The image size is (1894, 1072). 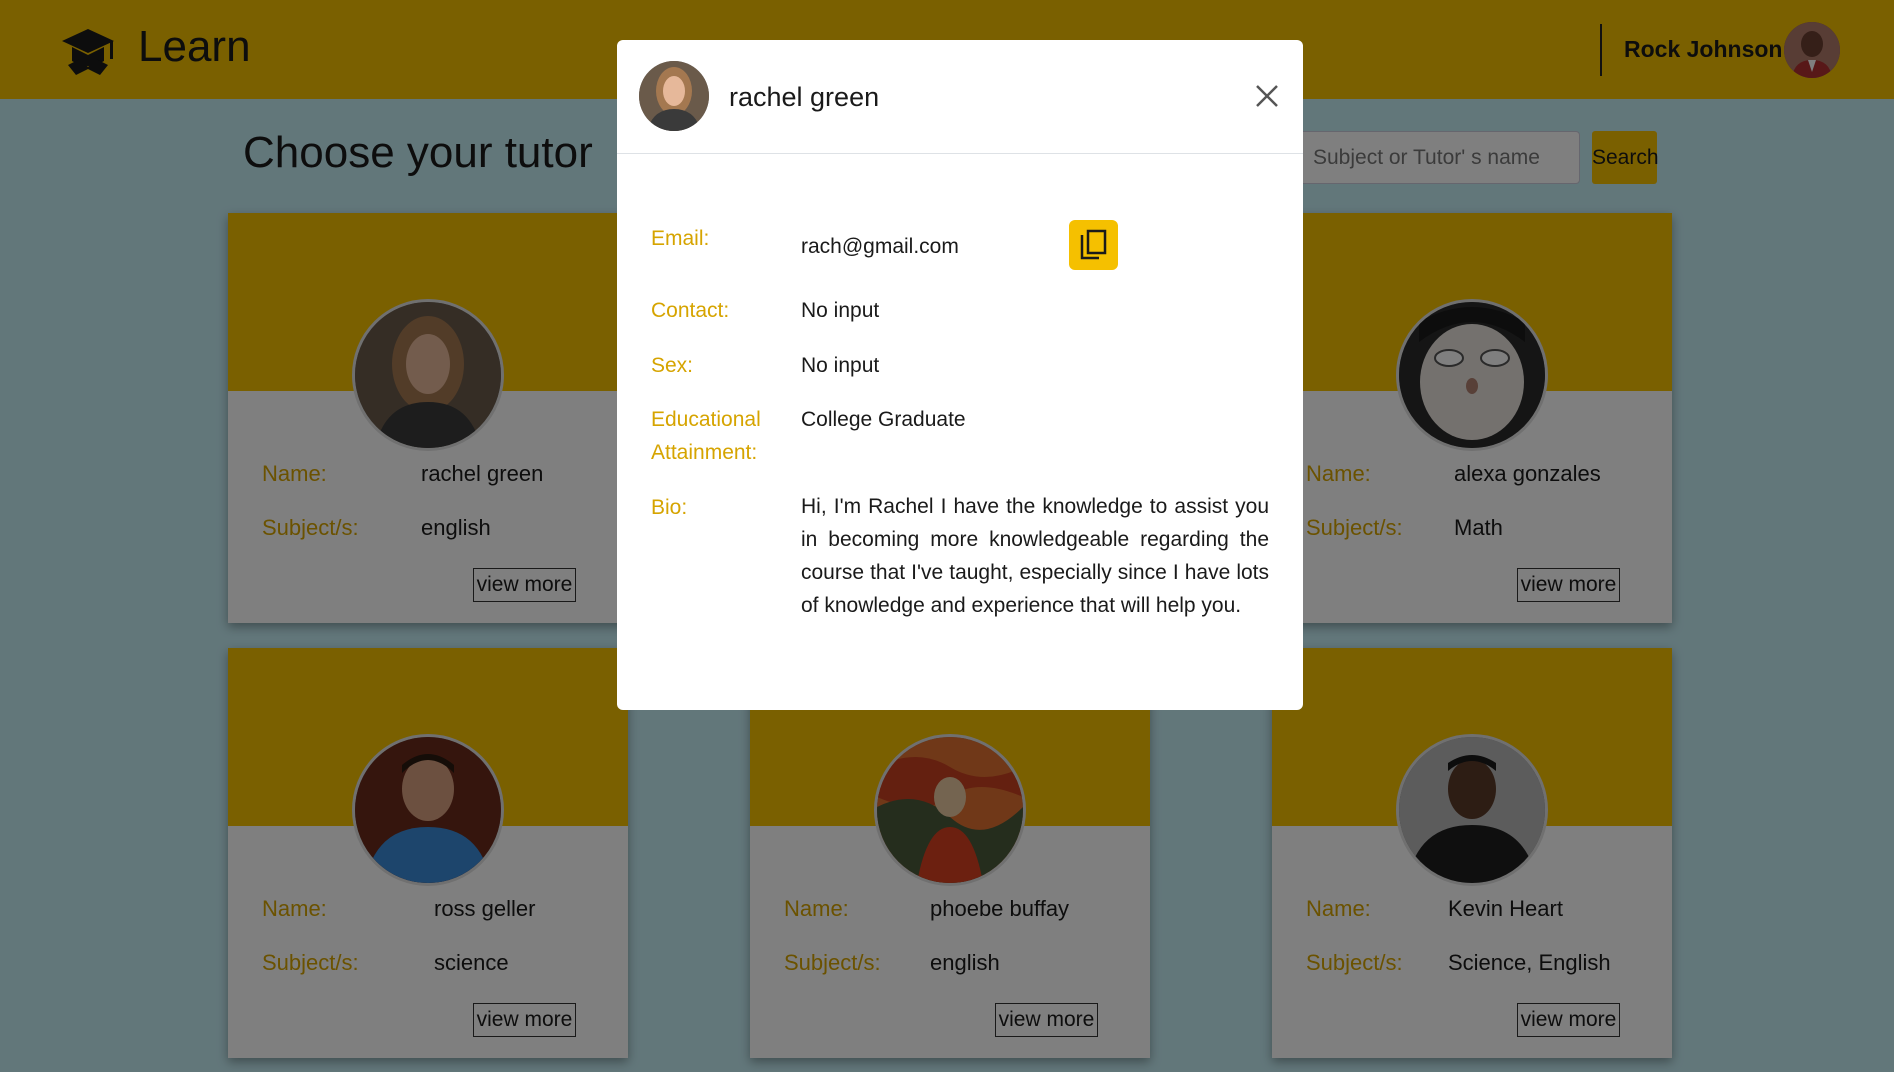 I want to click on copy-icon, so click(x=1093, y=244).